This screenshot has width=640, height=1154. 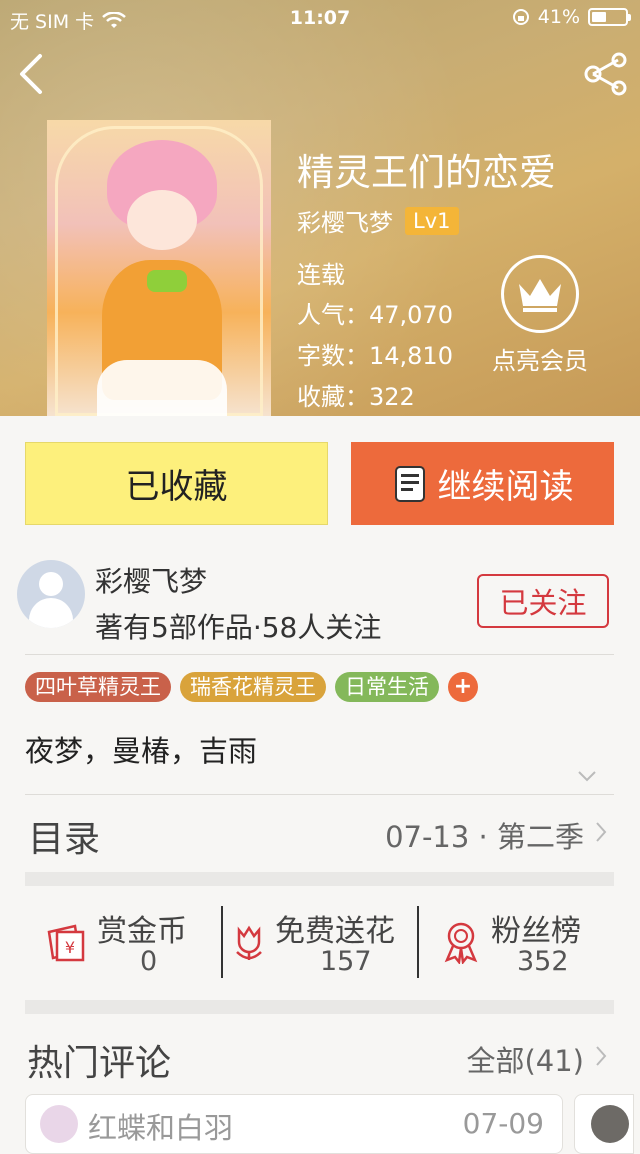 I want to click on table-of-contents-row: 目录 07-13 · 第二季, so click(x=319, y=834).